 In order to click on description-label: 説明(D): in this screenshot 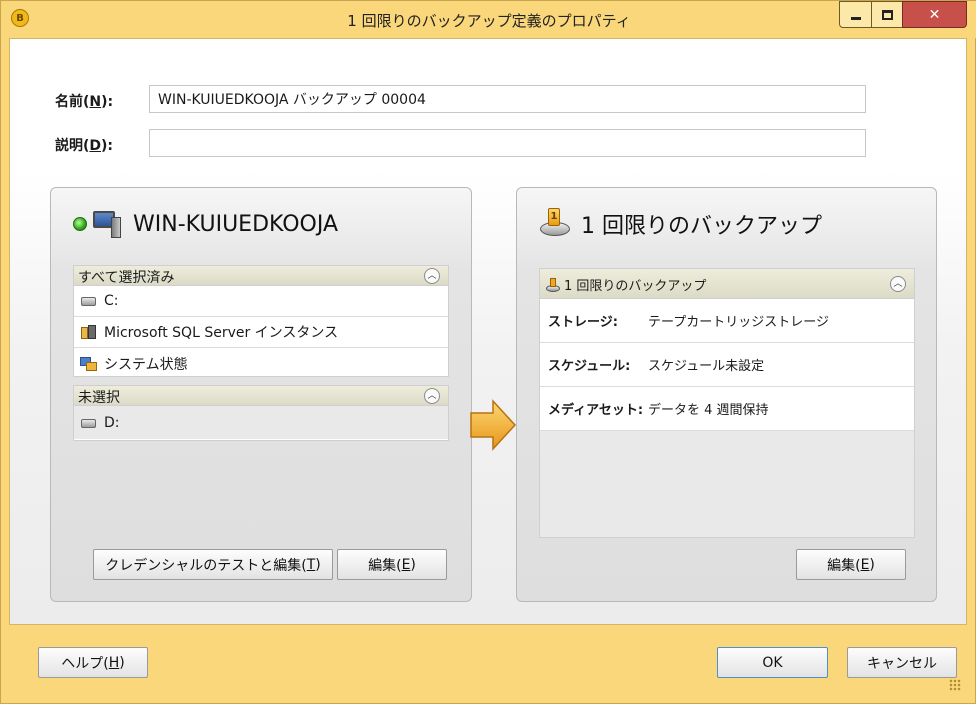, I will do `click(84, 146)`.